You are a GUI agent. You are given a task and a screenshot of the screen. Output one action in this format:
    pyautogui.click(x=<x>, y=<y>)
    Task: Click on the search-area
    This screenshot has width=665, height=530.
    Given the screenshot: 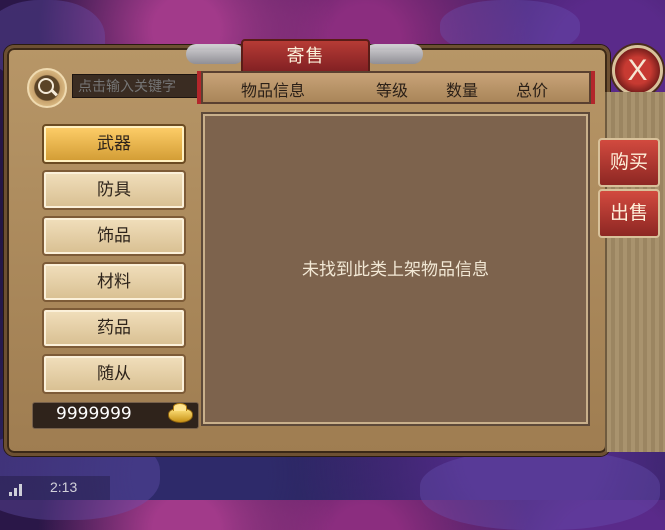 What is the action you would take?
    pyautogui.click(x=114, y=88)
    